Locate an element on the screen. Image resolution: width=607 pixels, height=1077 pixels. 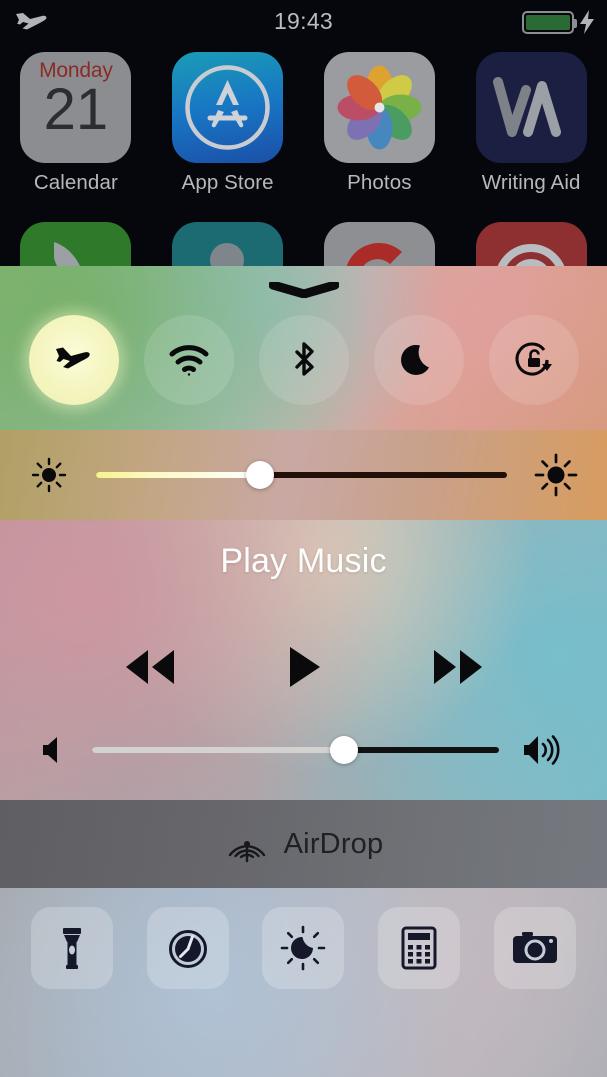
rewind-icon is located at coordinates (149, 667).